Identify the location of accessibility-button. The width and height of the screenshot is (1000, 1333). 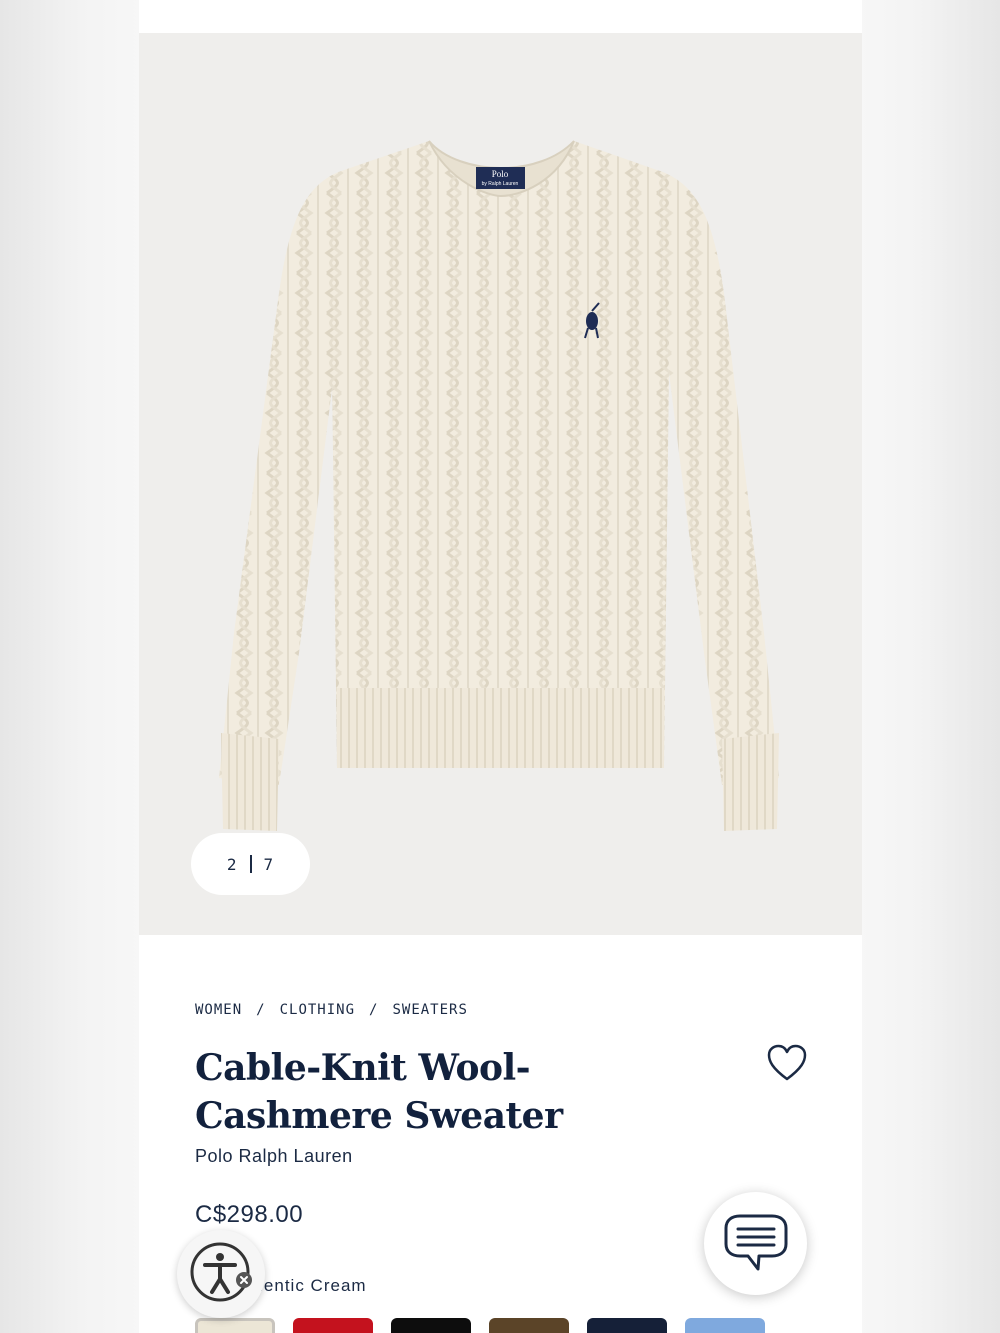
(221, 1274).